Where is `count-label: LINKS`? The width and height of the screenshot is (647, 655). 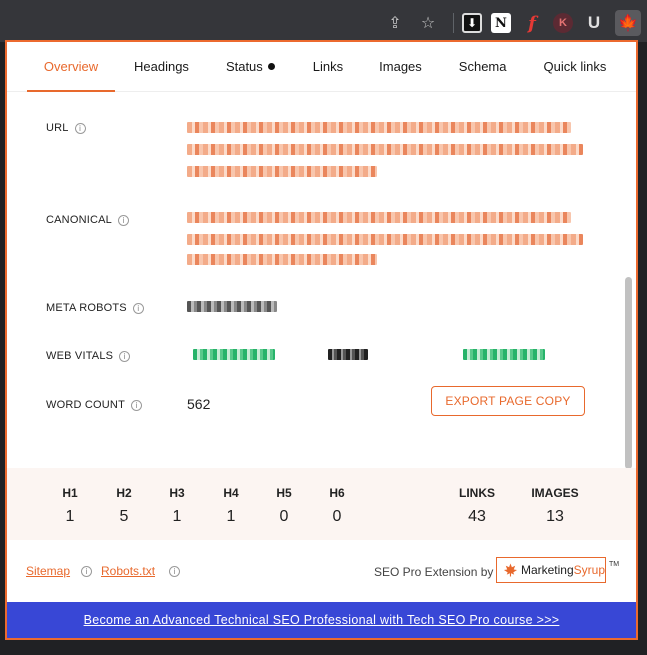
count-label: LINKS is located at coordinates (477, 493).